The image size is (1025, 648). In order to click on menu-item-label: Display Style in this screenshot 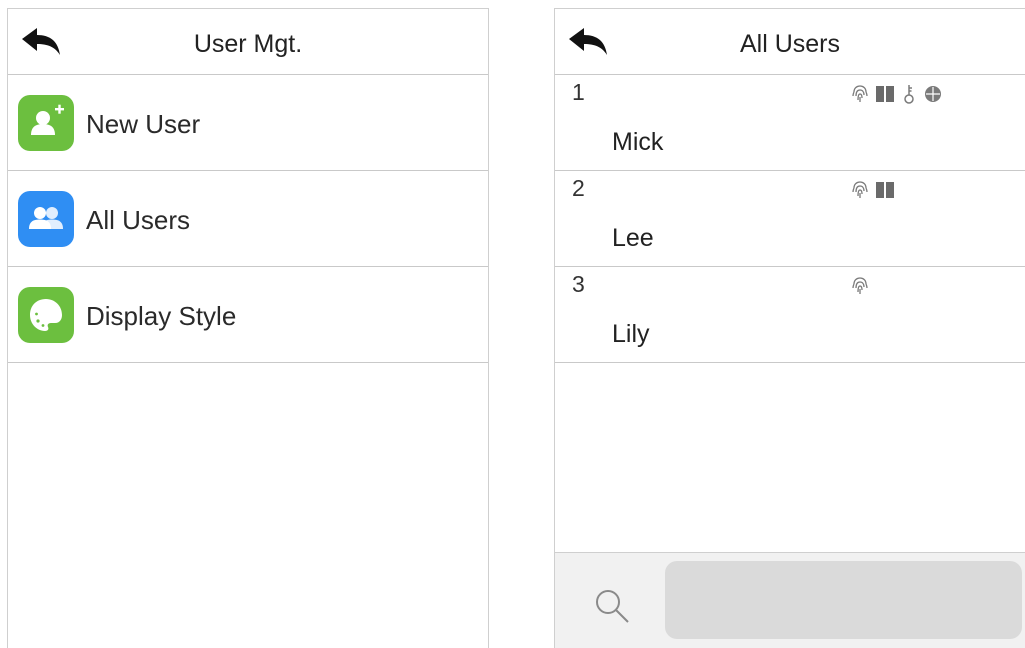, I will do `click(161, 316)`.